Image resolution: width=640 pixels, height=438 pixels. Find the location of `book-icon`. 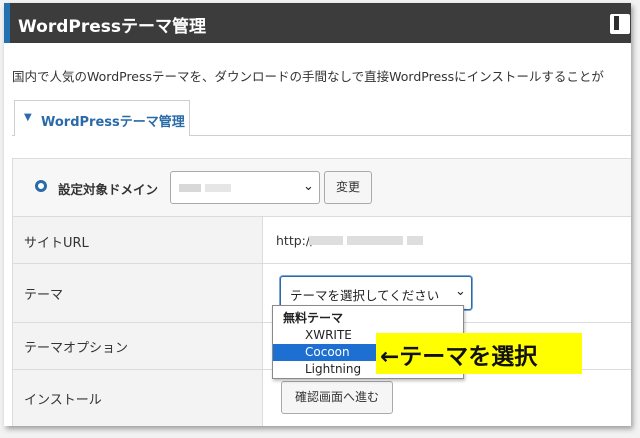

book-icon is located at coordinates (620, 24).